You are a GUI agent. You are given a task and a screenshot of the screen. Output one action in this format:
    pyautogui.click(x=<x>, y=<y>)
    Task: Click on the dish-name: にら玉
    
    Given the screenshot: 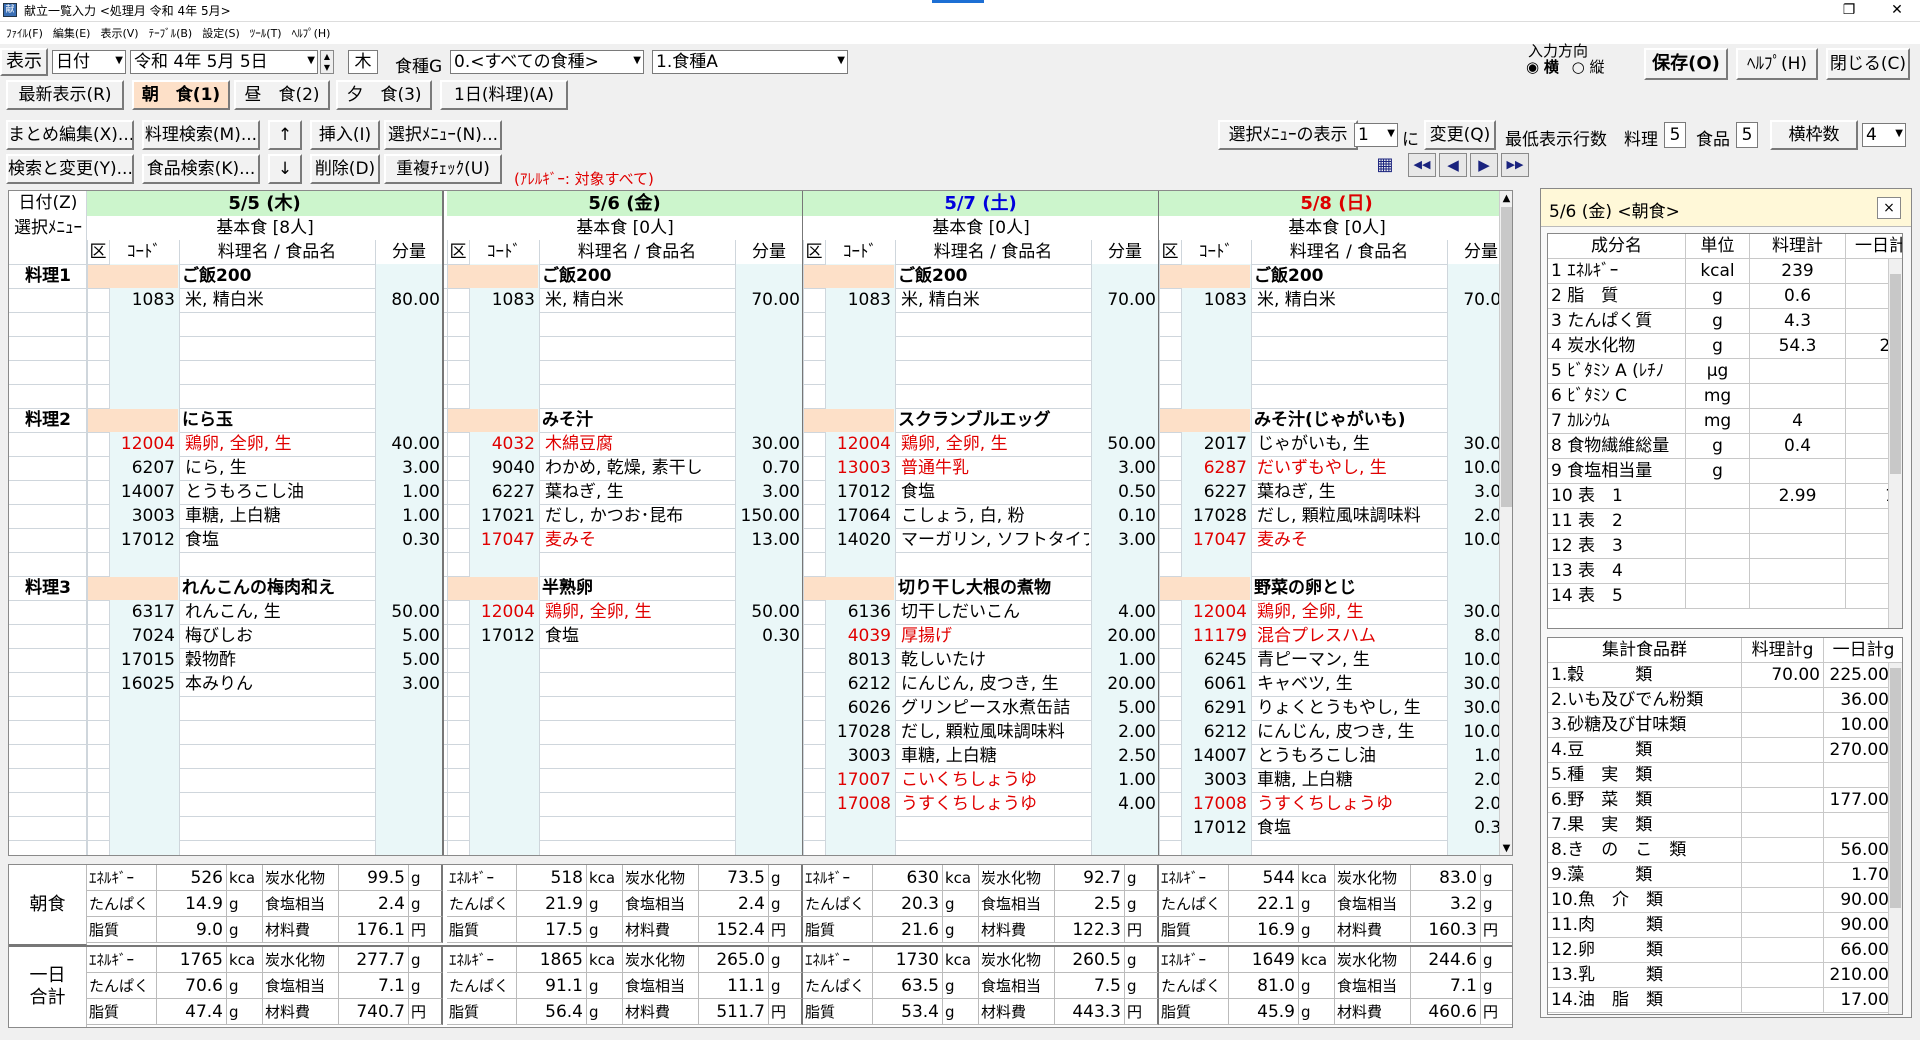 What is the action you would take?
    pyautogui.click(x=278, y=420)
    